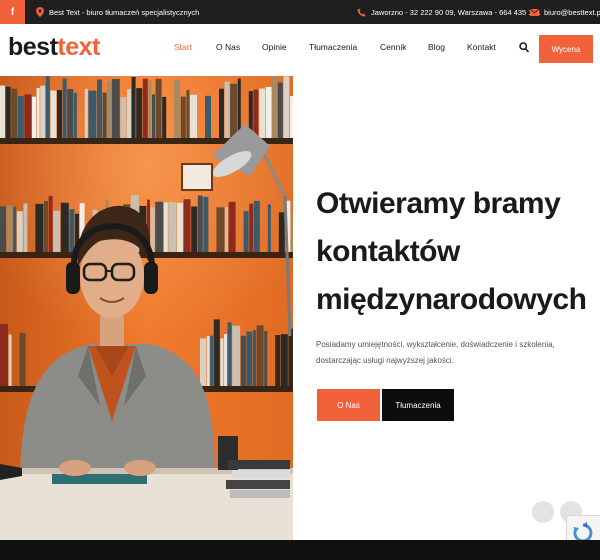  Describe the element at coordinates (543, 512) in the screenshot. I see `slider-prev-button` at that location.